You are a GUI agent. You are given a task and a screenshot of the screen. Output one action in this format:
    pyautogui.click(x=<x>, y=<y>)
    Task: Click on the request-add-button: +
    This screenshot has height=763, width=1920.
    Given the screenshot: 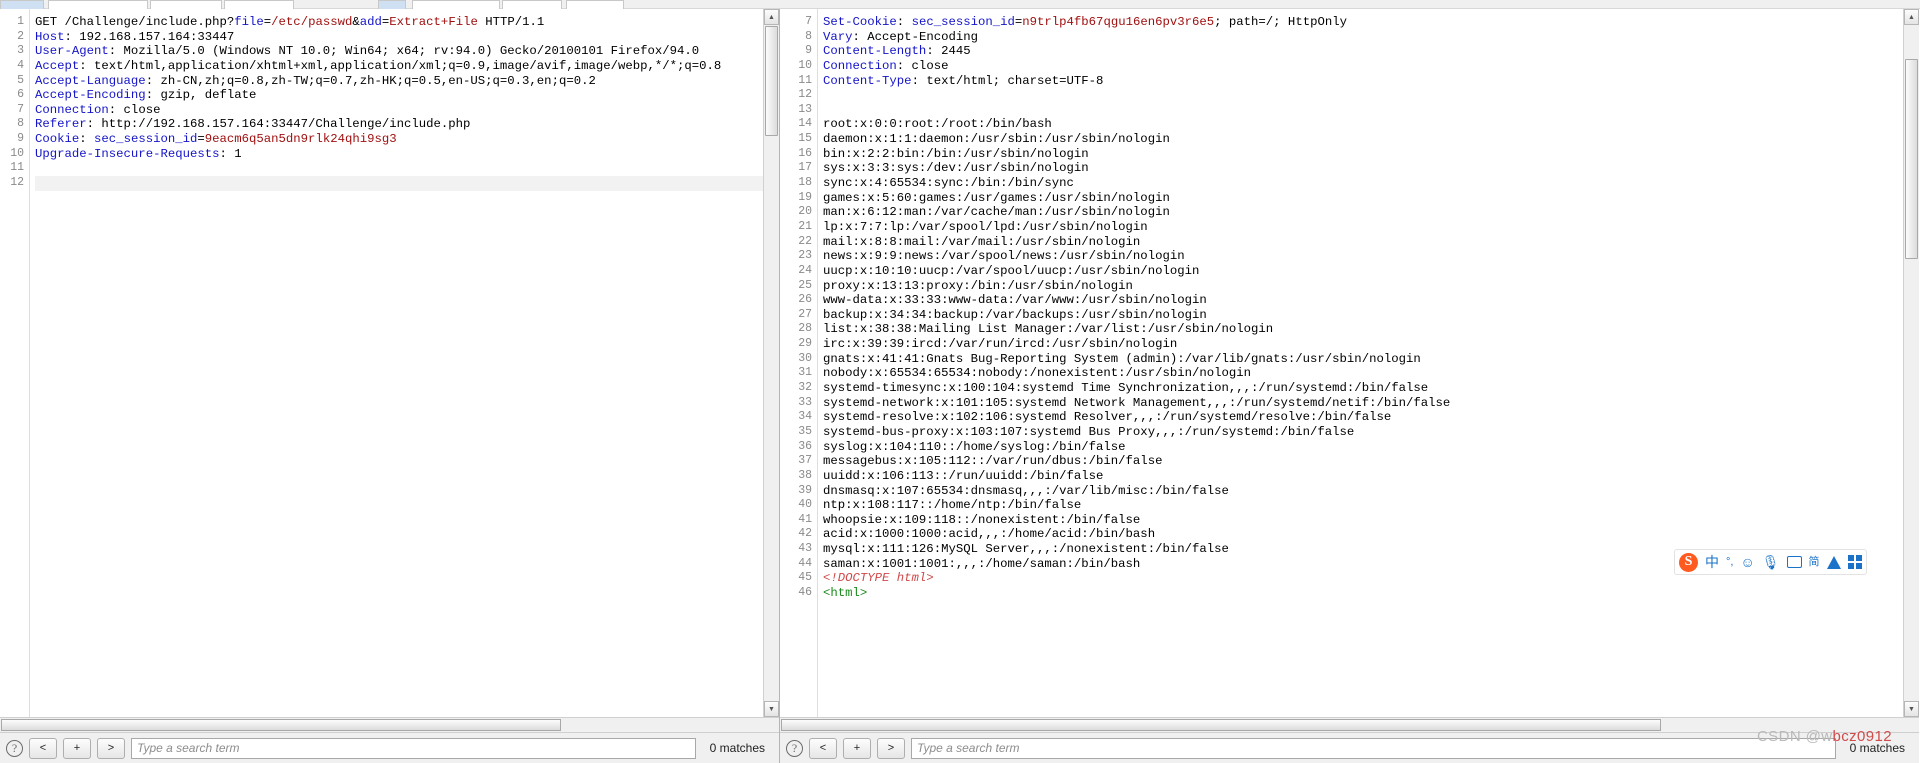 What is the action you would take?
    pyautogui.click(x=77, y=748)
    